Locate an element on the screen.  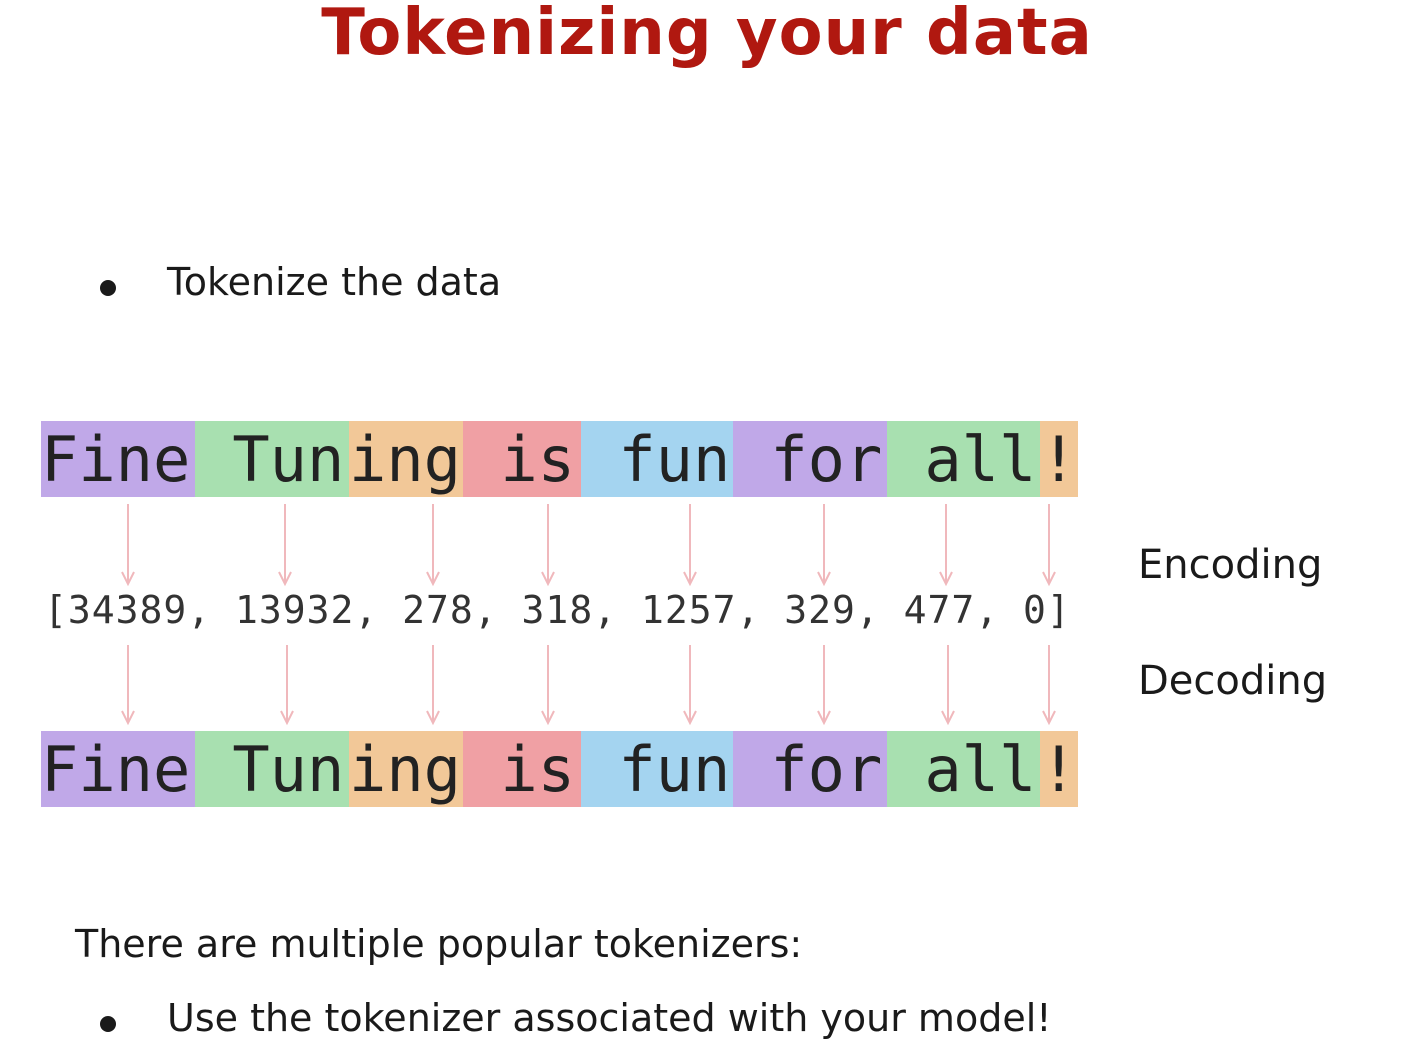
encoding-label: Encoding is located at coordinates (1230, 565).